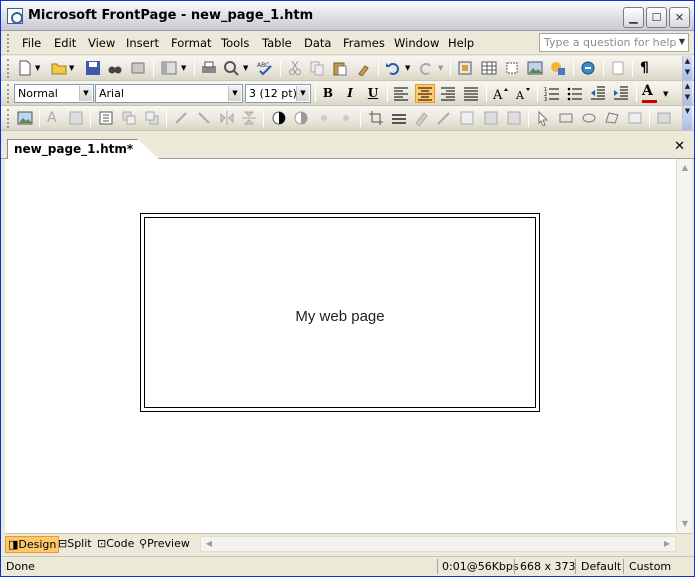  Describe the element at coordinates (376, 118) in the screenshot. I see `crop-icon` at that location.